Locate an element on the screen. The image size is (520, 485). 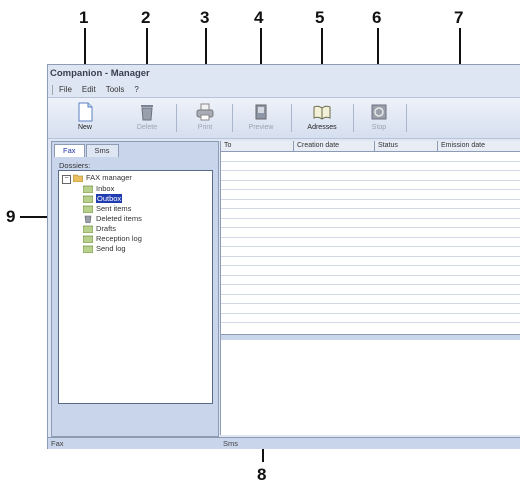
menu-tools: Tools is located at coordinates (116, 90).